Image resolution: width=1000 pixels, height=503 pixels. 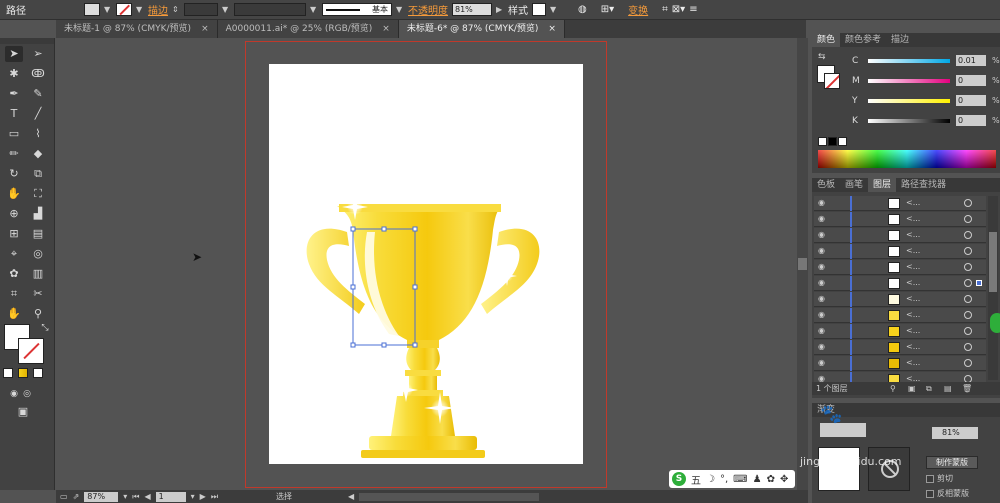 I want to click on gradient-tool-icon: ▤, so click(x=38, y=234).